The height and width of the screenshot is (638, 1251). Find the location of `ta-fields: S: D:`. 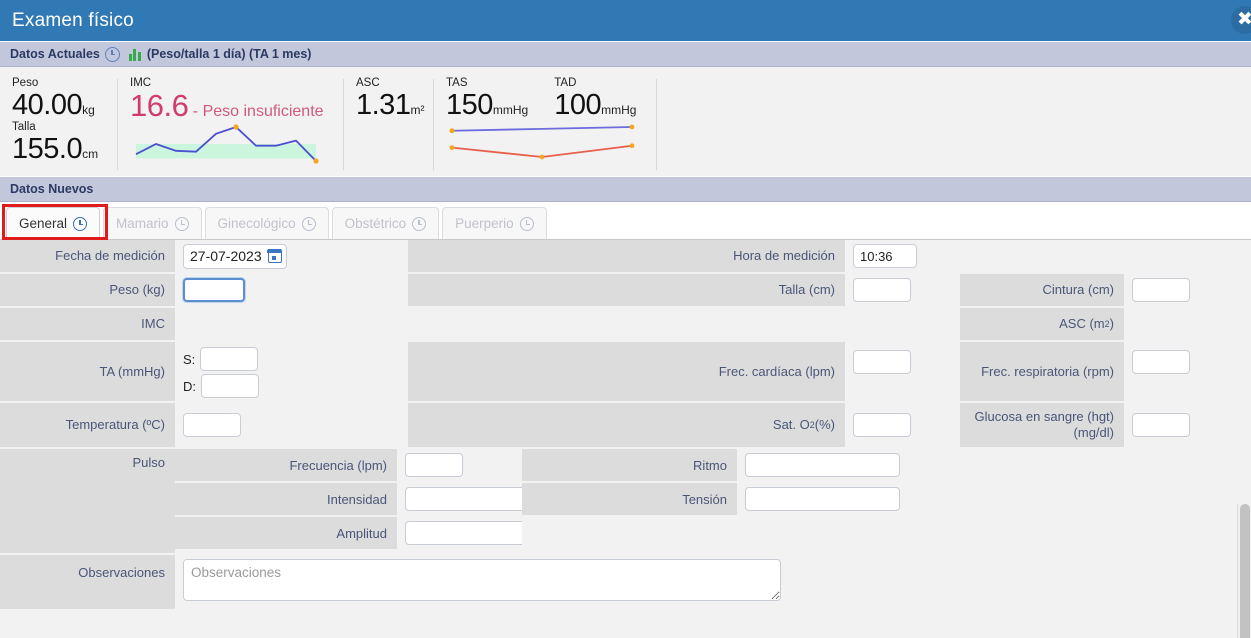

ta-fields: S: D: is located at coordinates (291, 371).